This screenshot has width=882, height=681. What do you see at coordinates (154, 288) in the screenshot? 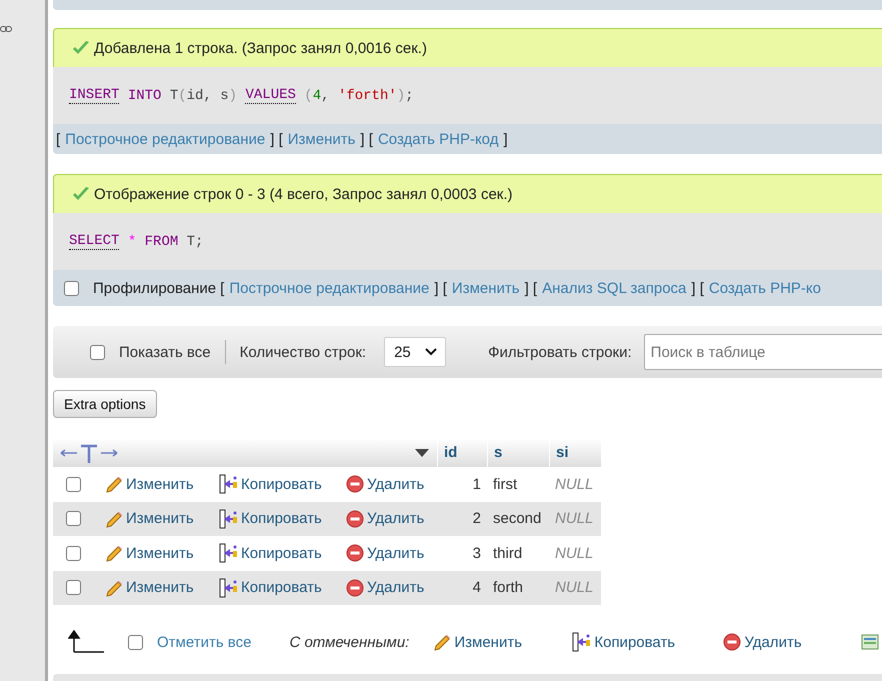
I see `profiling-label: Профилирование` at bounding box center [154, 288].